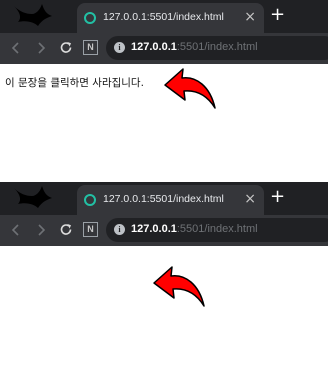  Describe the element at coordinates (74, 82) in the screenshot. I see `clickable-sentence: 이 문장을 클릭하면 사라집니다.` at that location.